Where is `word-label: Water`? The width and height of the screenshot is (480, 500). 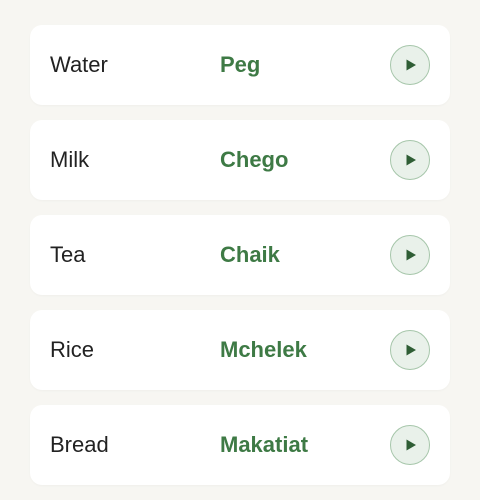 word-label: Water is located at coordinates (79, 64).